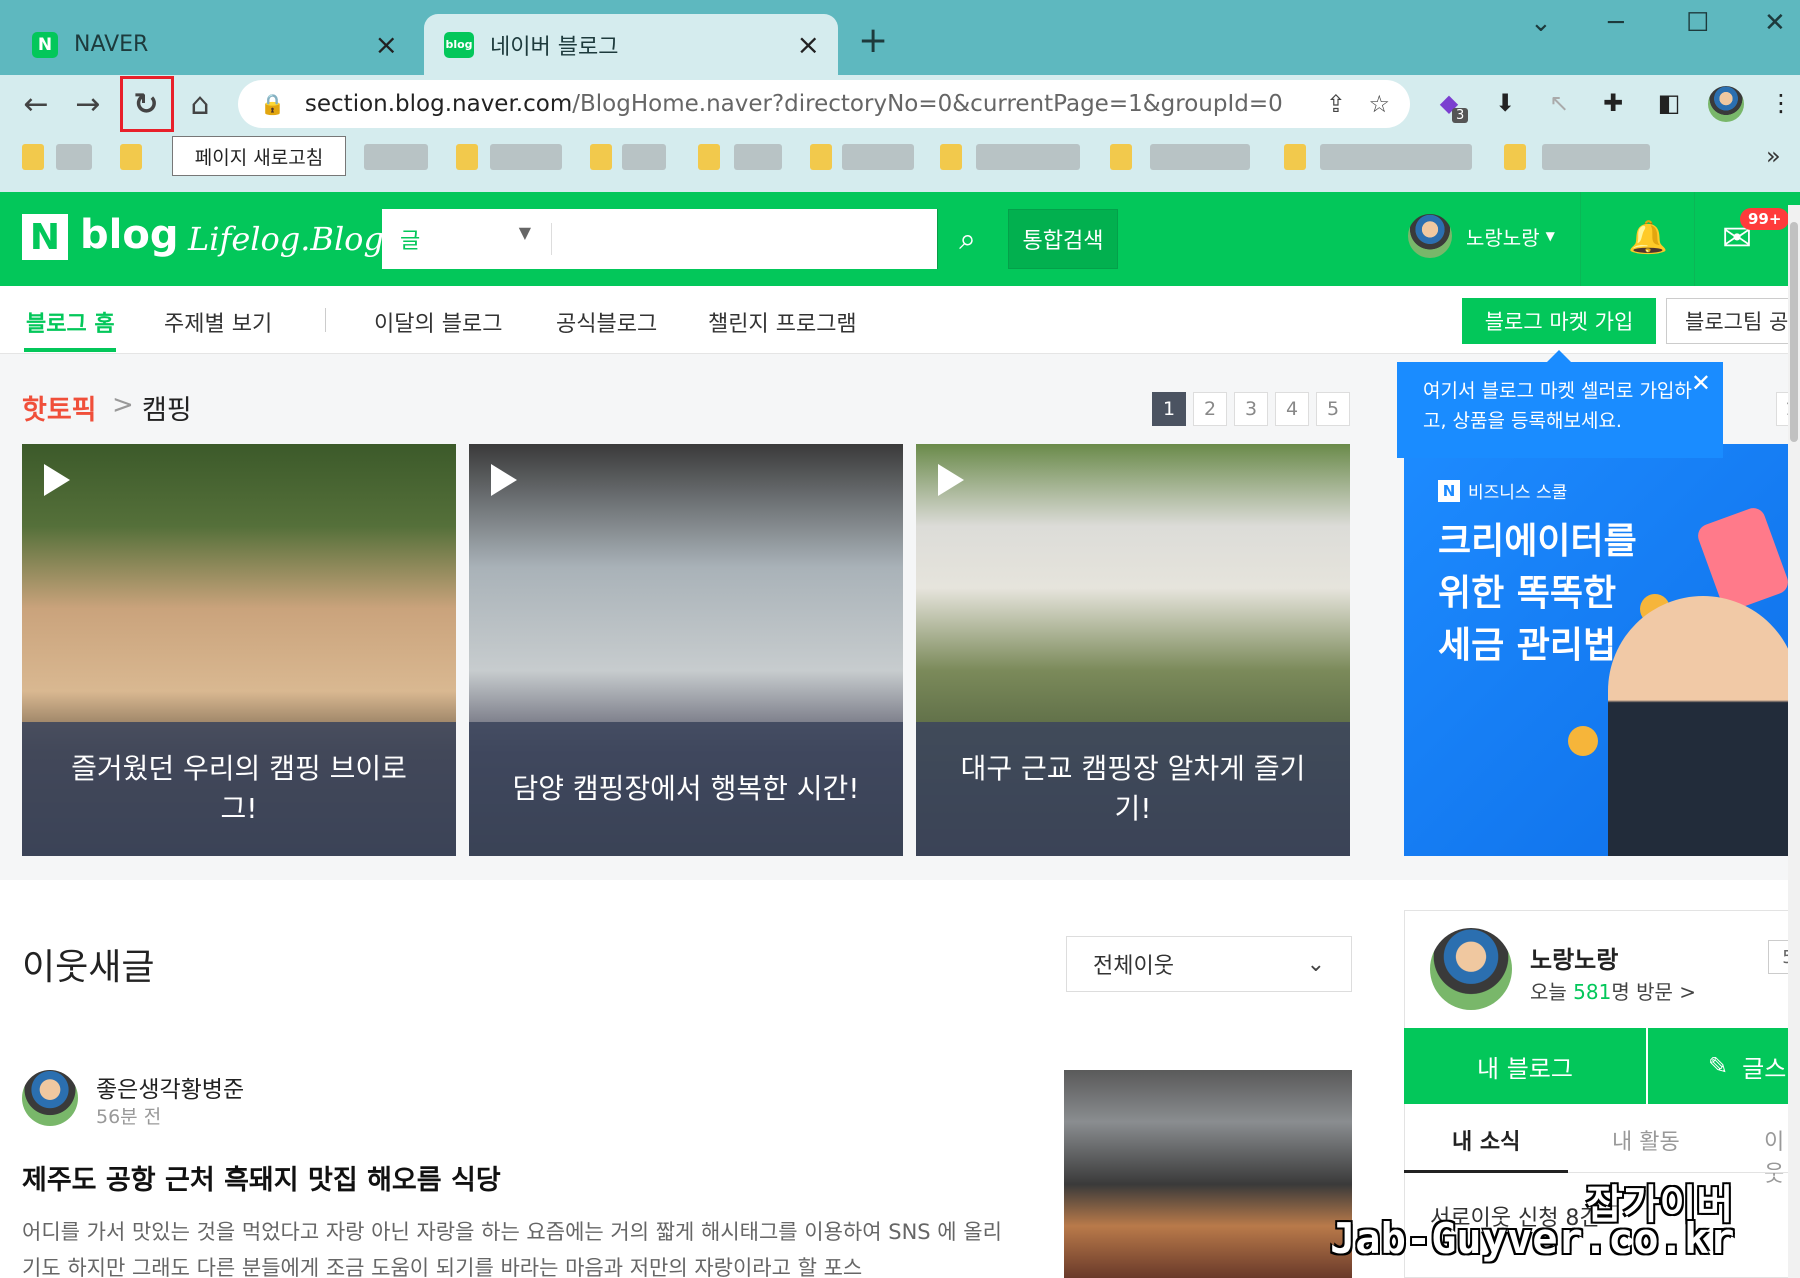 The height and width of the screenshot is (1278, 1800). Describe the element at coordinates (631, 44) in the screenshot. I see `tab-naver-blog: blog 네이버 블로그 ×` at that location.